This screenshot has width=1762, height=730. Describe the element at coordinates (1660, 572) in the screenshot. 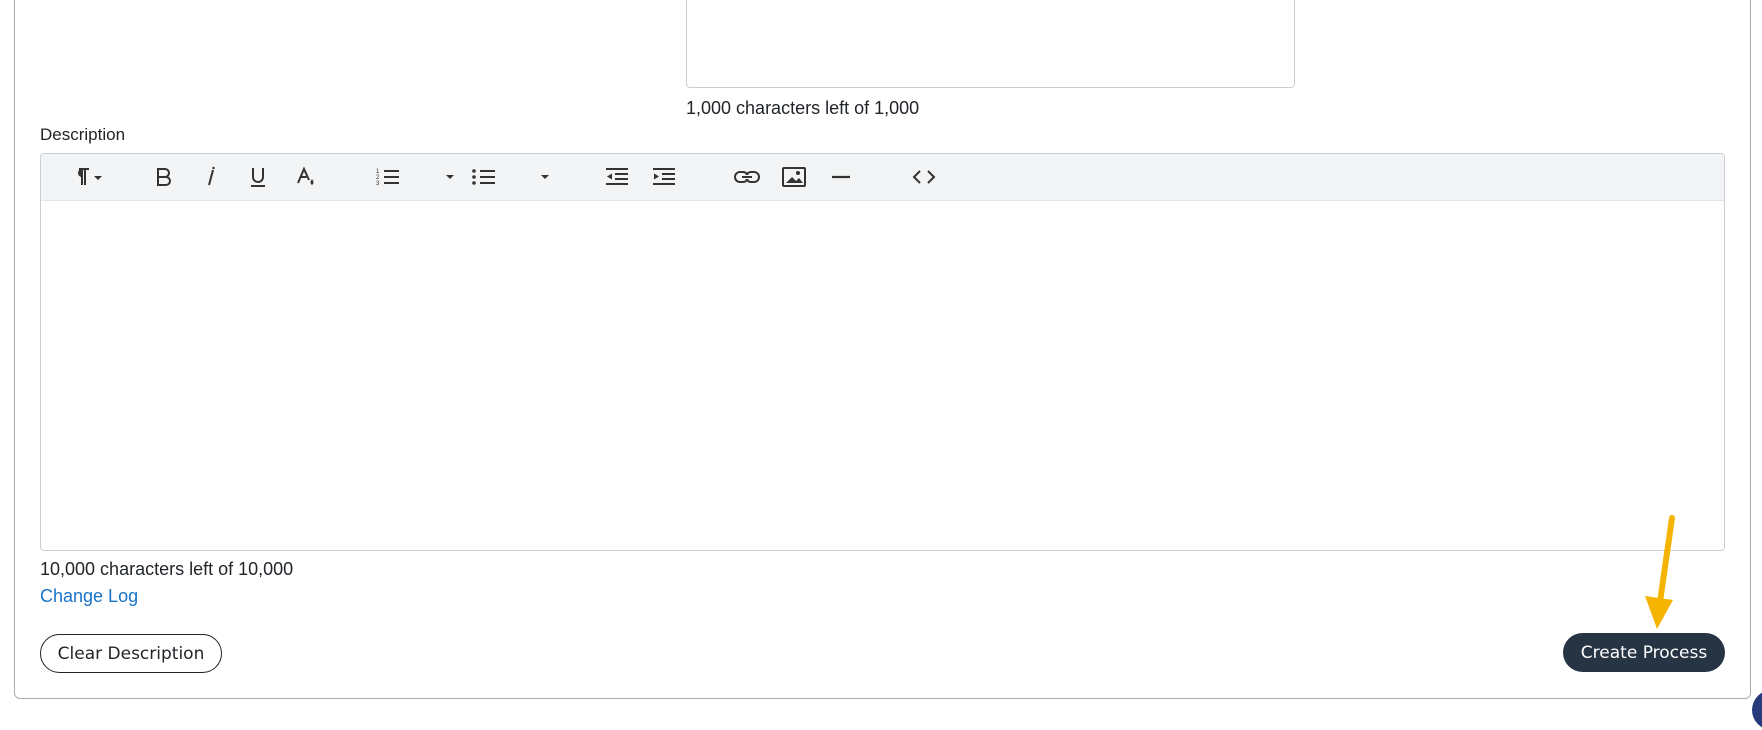

I see `annotation-arrow-icon` at that location.